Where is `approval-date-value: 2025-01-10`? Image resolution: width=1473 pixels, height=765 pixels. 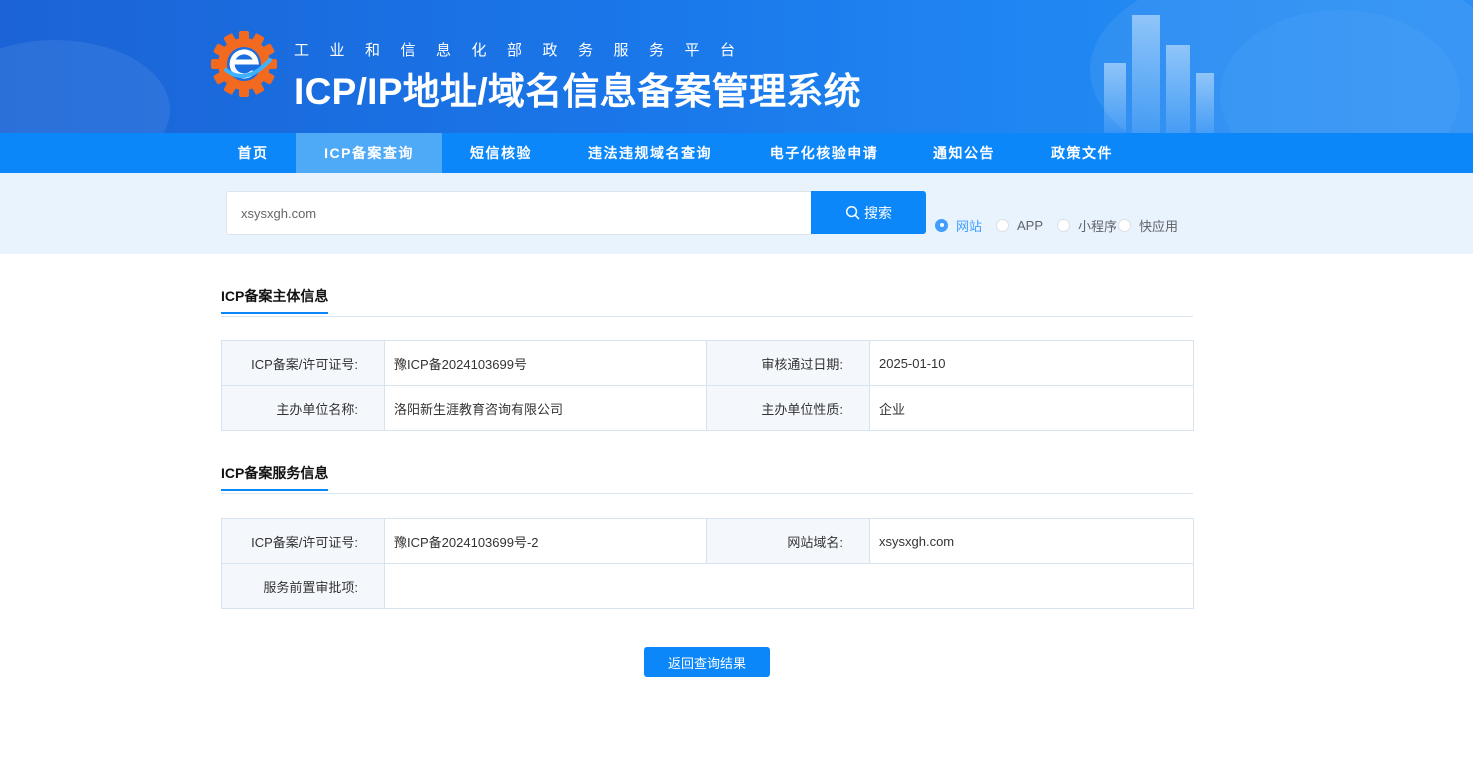
approval-date-value: 2025-01-10 is located at coordinates (1031, 363).